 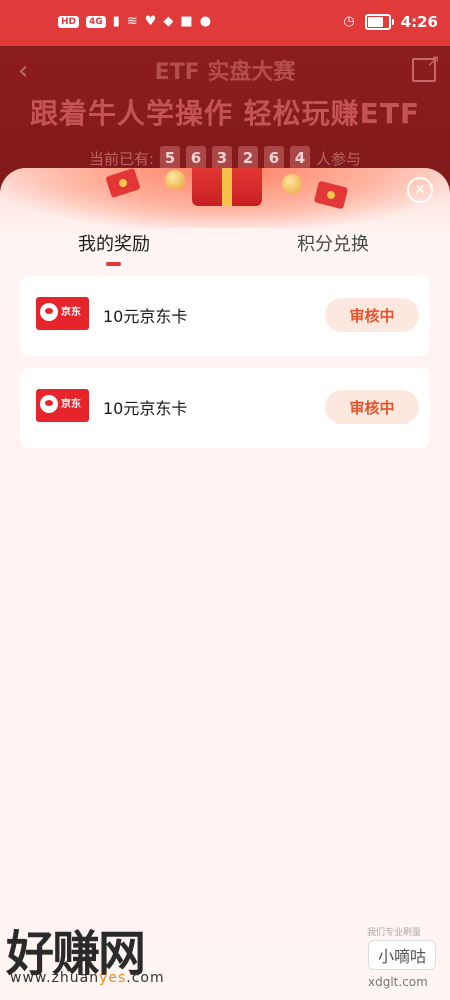 I want to click on participant-counter: 当前已有: 5 6 3 2 6 4 人参与, so click(x=225, y=158).